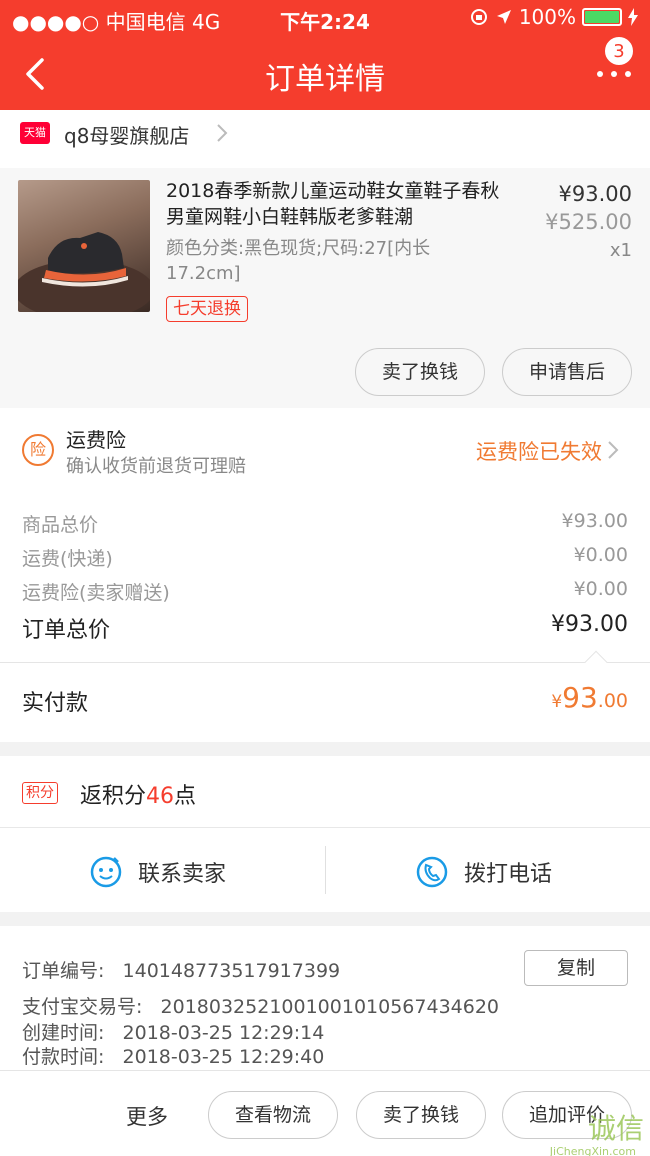 This screenshot has width=650, height=1156. Describe the element at coordinates (557, 702) in the screenshot. I see `paid-currency: ¥` at that location.